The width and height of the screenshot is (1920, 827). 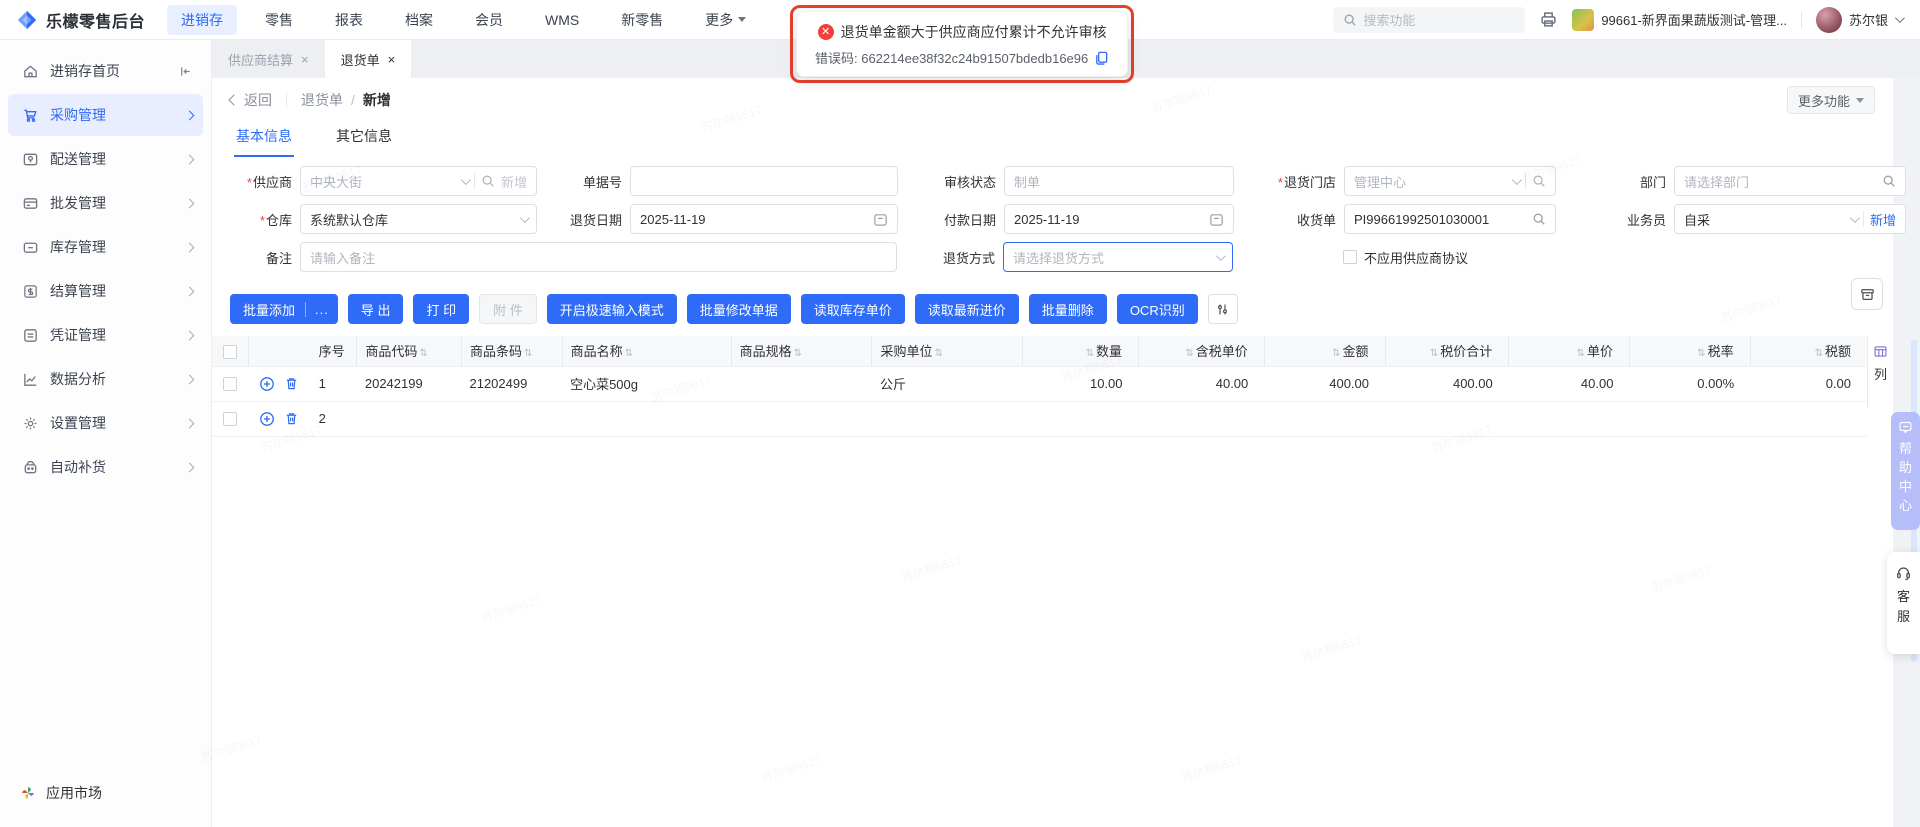 What do you see at coordinates (1201, 351) in the screenshot?
I see `col-header-tax-price: 含税单价` at bounding box center [1201, 351].